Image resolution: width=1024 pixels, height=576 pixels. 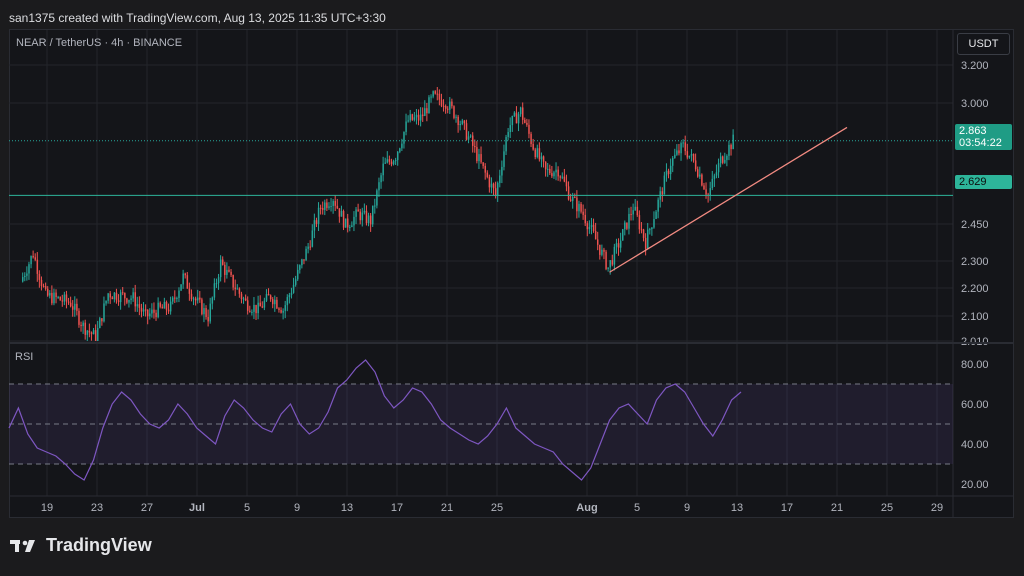 What do you see at coordinates (975, 225) in the screenshot?
I see `price-tick-label: 2.450` at bounding box center [975, 225].